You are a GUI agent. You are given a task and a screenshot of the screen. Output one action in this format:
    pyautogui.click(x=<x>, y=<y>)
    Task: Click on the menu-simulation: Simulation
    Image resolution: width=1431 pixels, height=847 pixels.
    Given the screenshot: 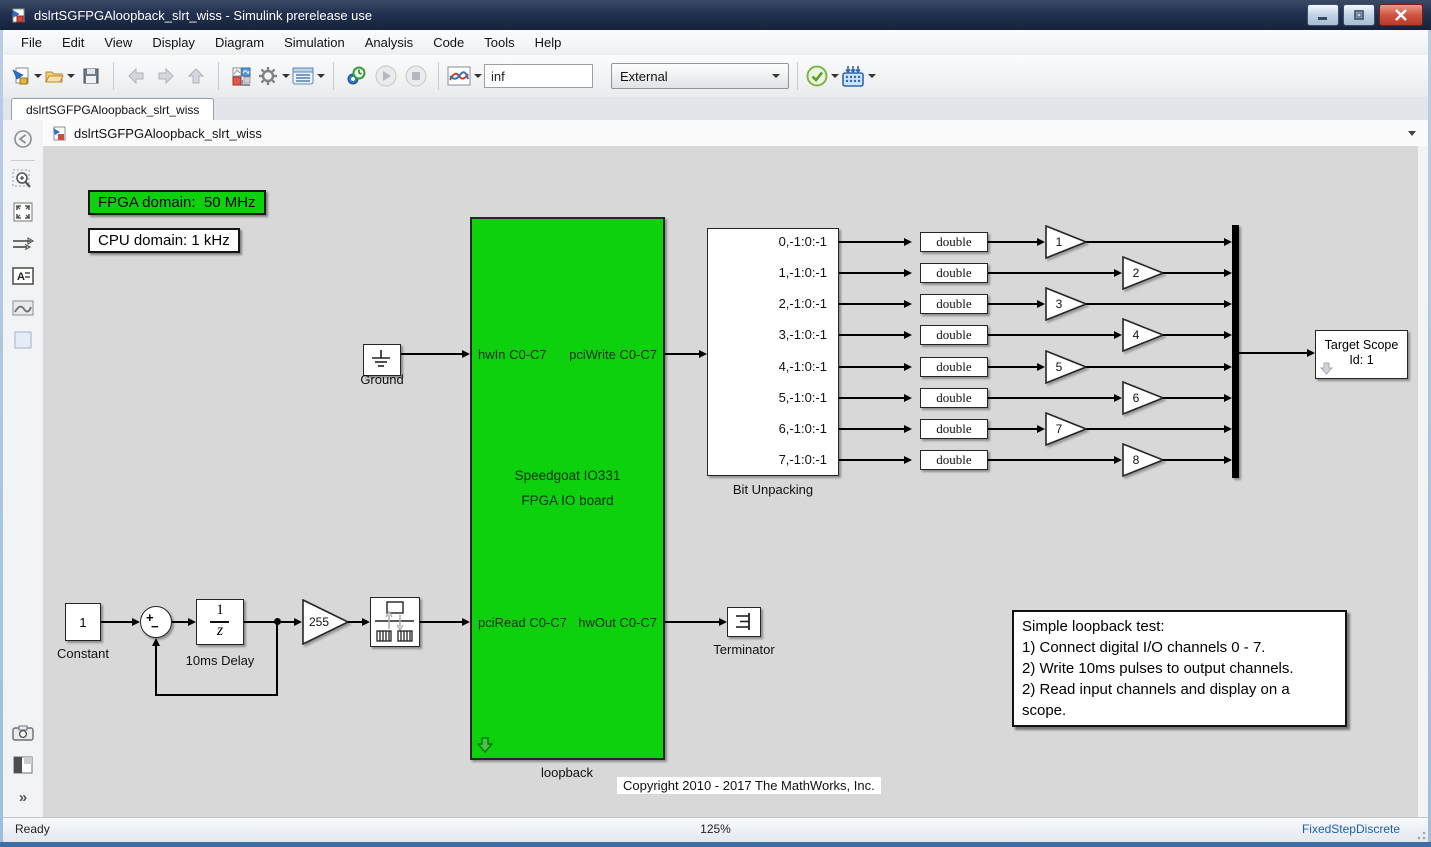 What is the action you would take?
    pyautogui.click(x=314, y=42)
    